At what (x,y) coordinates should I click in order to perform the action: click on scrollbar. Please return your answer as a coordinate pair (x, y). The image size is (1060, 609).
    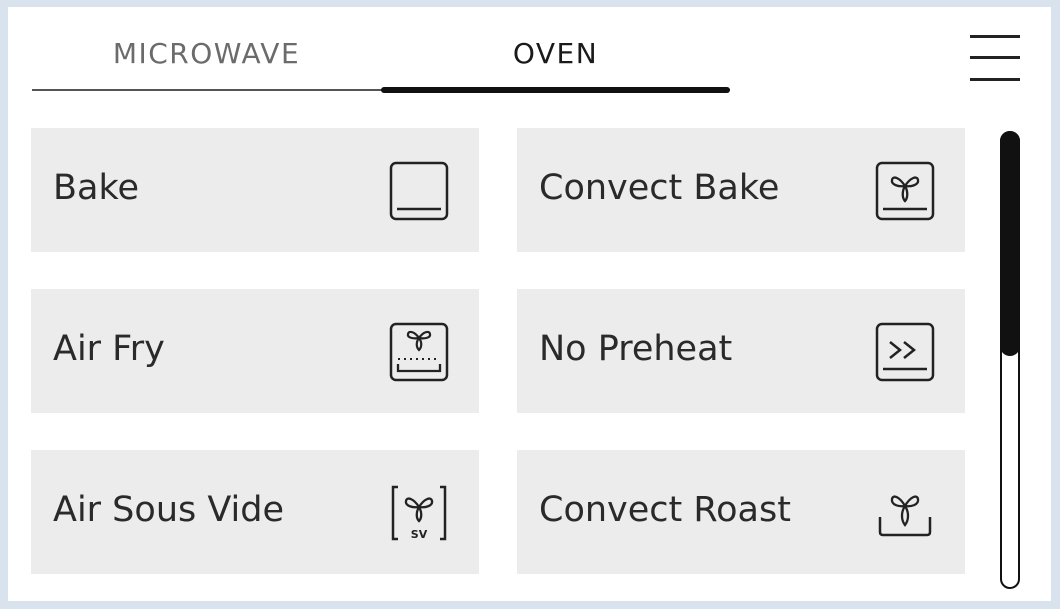
    Looking at the image, I should click on (1010, 360).